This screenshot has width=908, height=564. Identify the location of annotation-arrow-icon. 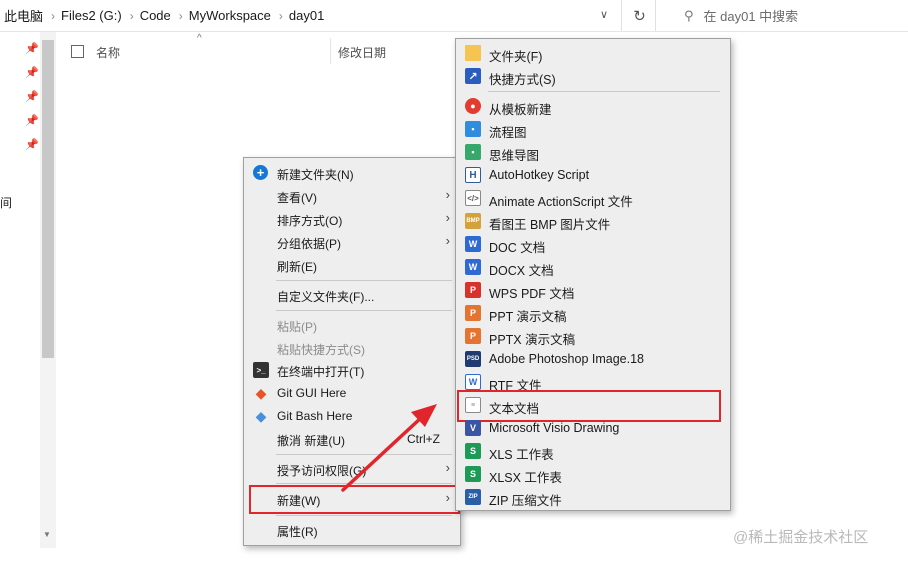
(389, 448).